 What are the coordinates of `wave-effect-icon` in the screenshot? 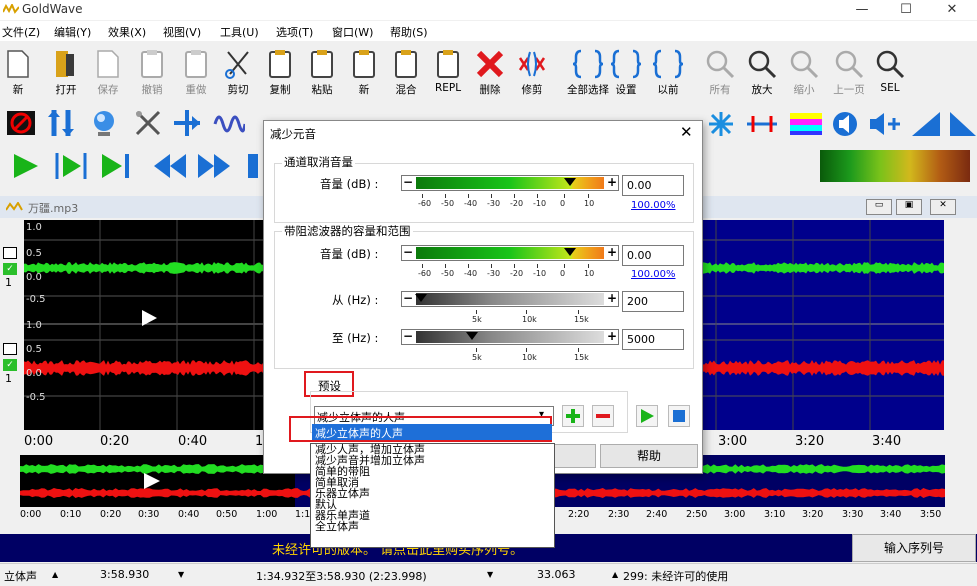 It's located at (229, 123).